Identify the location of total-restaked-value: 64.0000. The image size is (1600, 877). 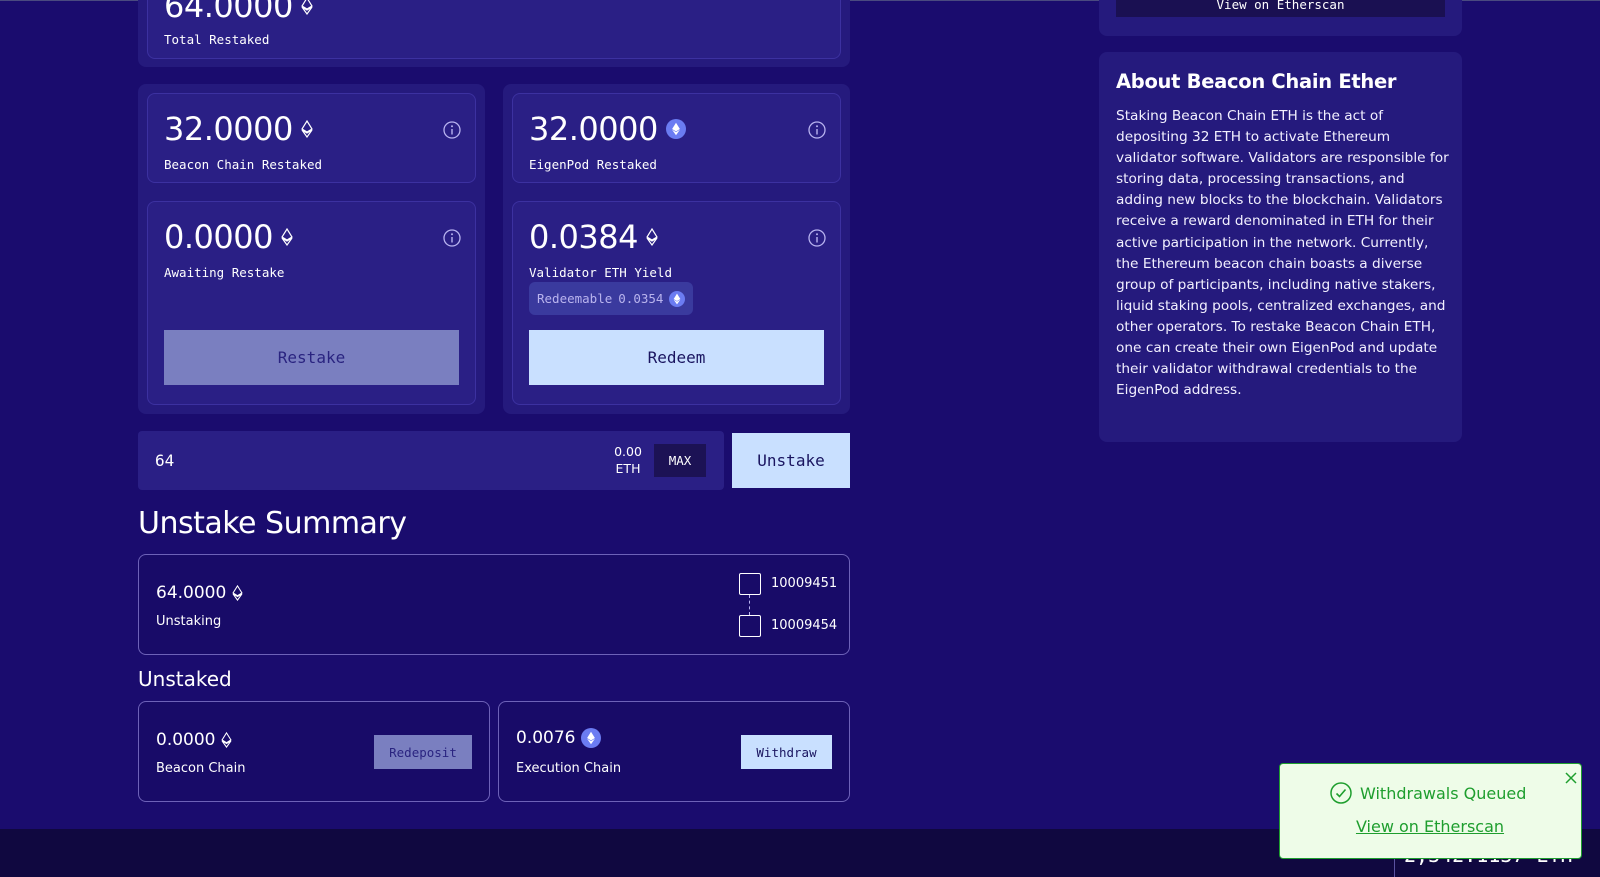
(238, 12).